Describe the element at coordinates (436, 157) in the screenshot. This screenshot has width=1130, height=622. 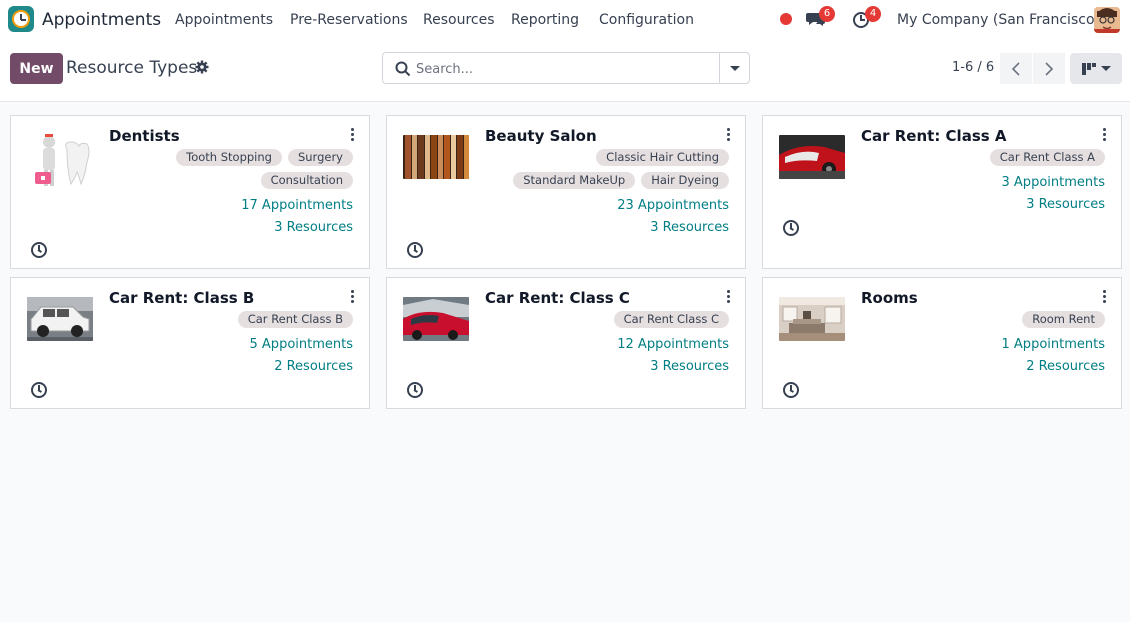
I see `beauty-salon-image` at that location.